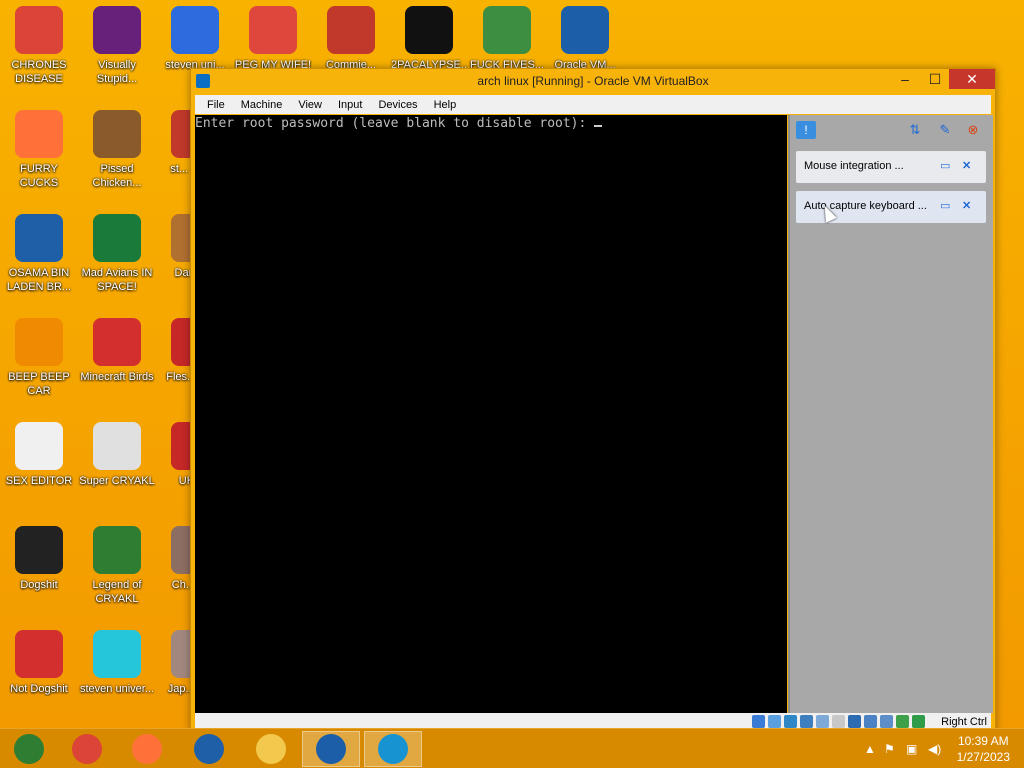  I want to click on shared-folders-icon, so click(838, 721).